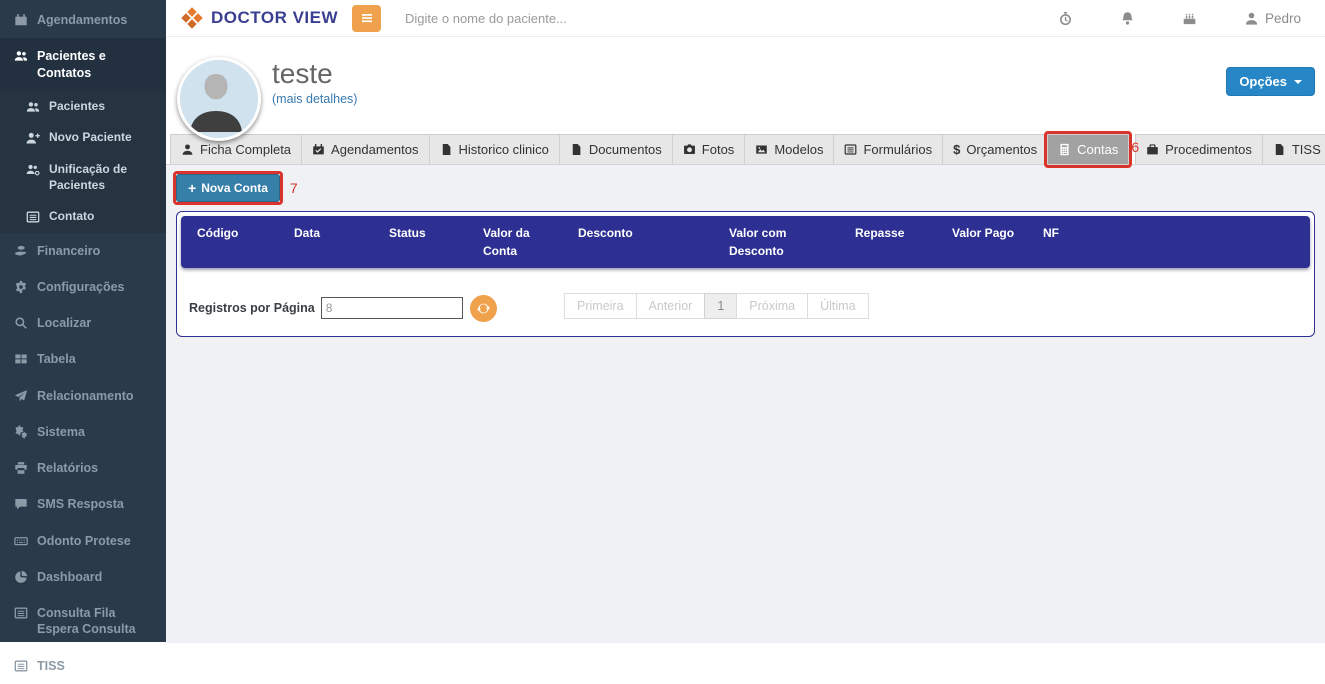 Image resolution: width=1325 pixels, height=684 pixels. What do you see at coordinates (535, 18) in the screenshot?
I see `patient-search-input` at bounding box center [535, 18].